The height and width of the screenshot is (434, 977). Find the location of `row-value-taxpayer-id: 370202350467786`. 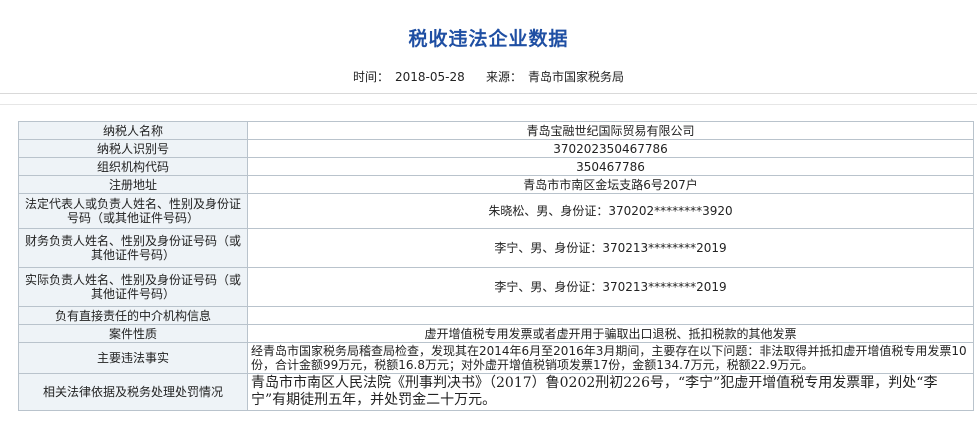

row-value-taxpayer-id: 370202350467786 is located at coordinates (610, 148).